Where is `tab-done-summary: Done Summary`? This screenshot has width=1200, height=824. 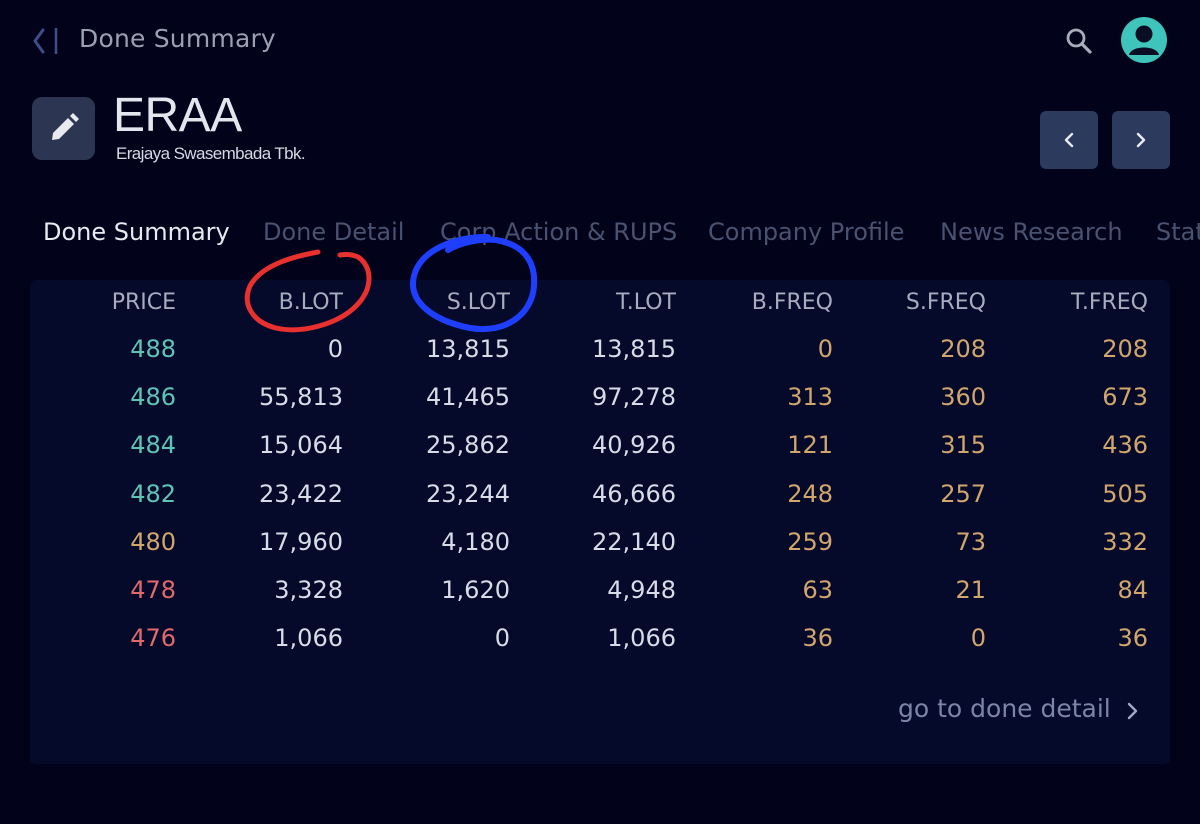
tab-done-summary: Done Summary is located at coordinates (136, 232).